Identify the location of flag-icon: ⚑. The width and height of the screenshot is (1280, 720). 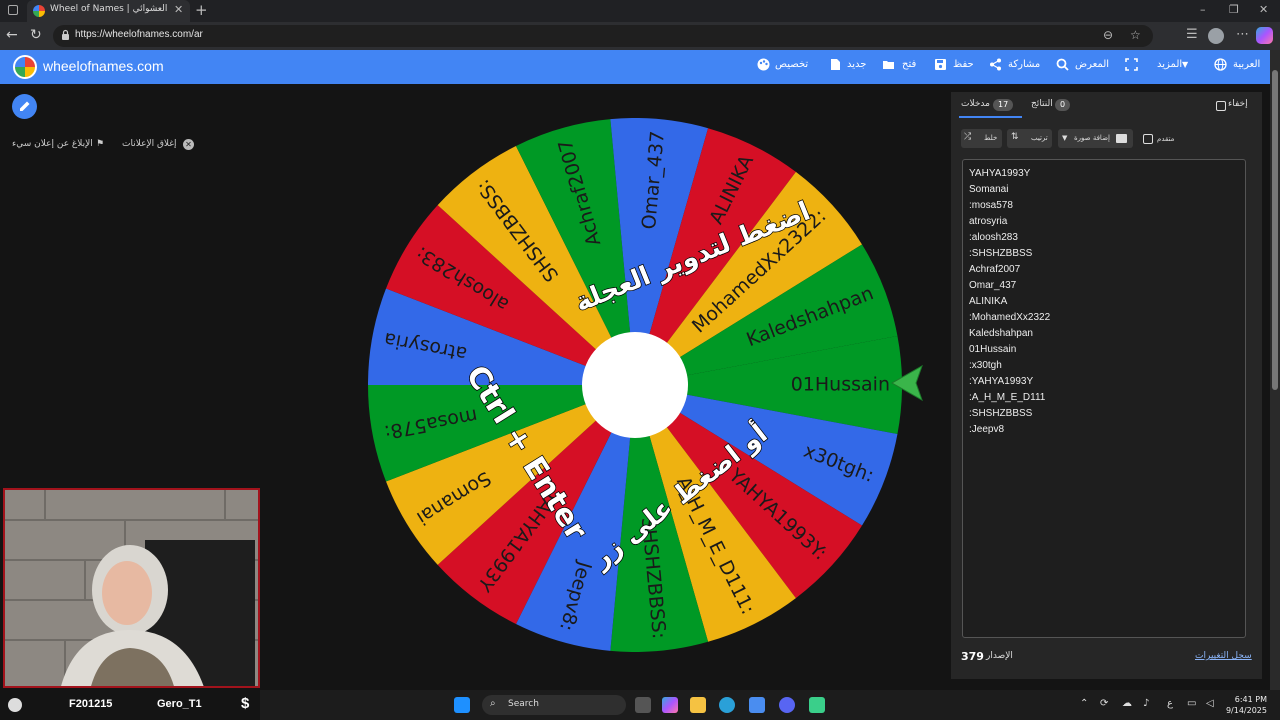
(100, 144).